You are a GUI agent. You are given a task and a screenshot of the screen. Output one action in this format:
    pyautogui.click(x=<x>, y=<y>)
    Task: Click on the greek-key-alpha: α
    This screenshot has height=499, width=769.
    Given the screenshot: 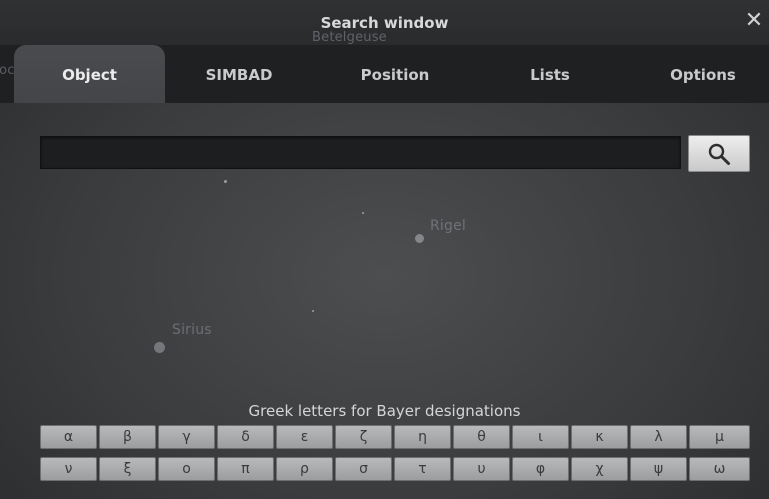 What is the action you would take?
    pyautogui.click(x=68, y=437)
    